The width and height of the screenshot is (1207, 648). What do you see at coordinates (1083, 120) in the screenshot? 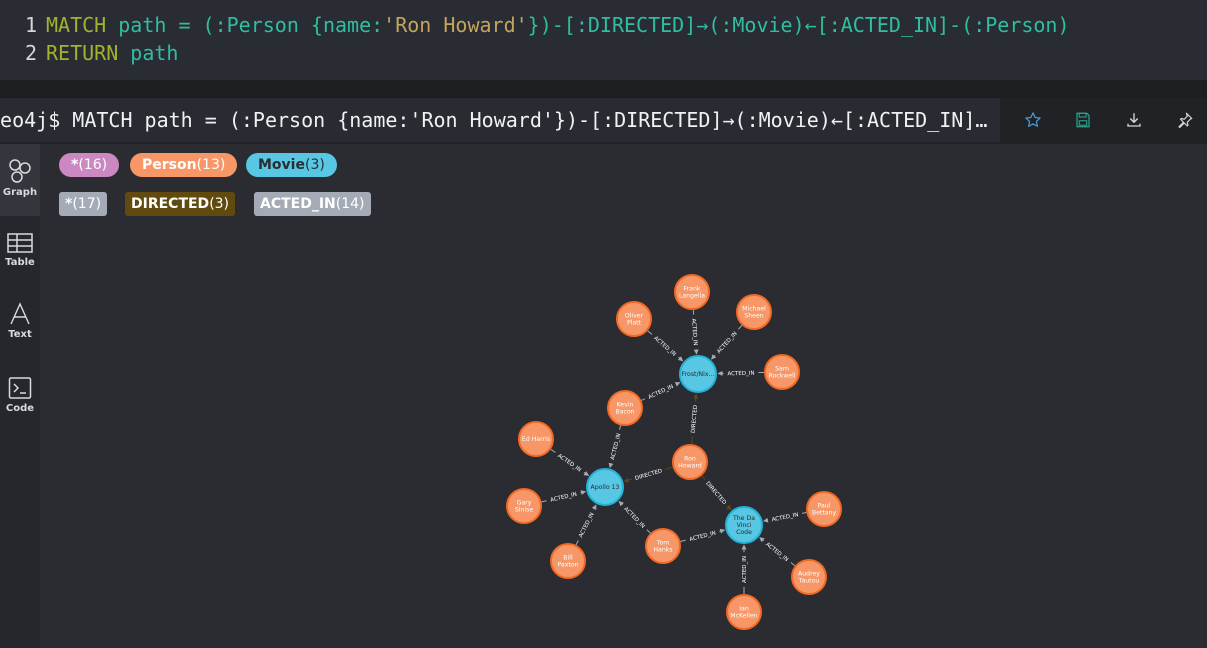
I see `save-button` at bounding box center [1083, 120].